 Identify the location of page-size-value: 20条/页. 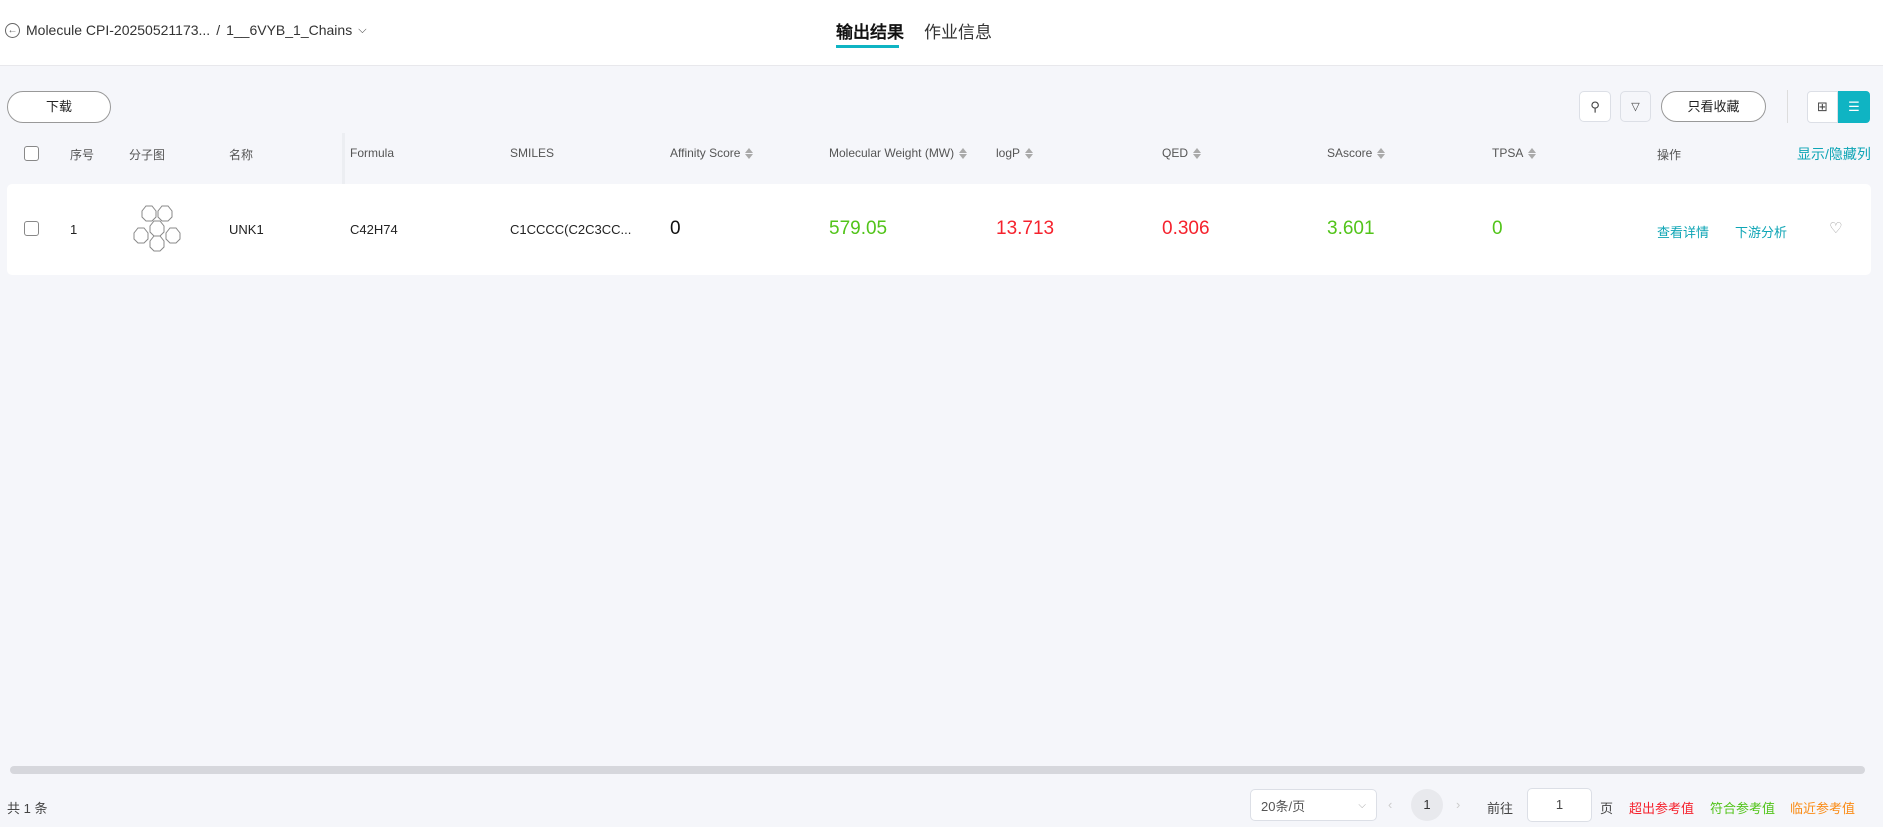
(1283, 806).